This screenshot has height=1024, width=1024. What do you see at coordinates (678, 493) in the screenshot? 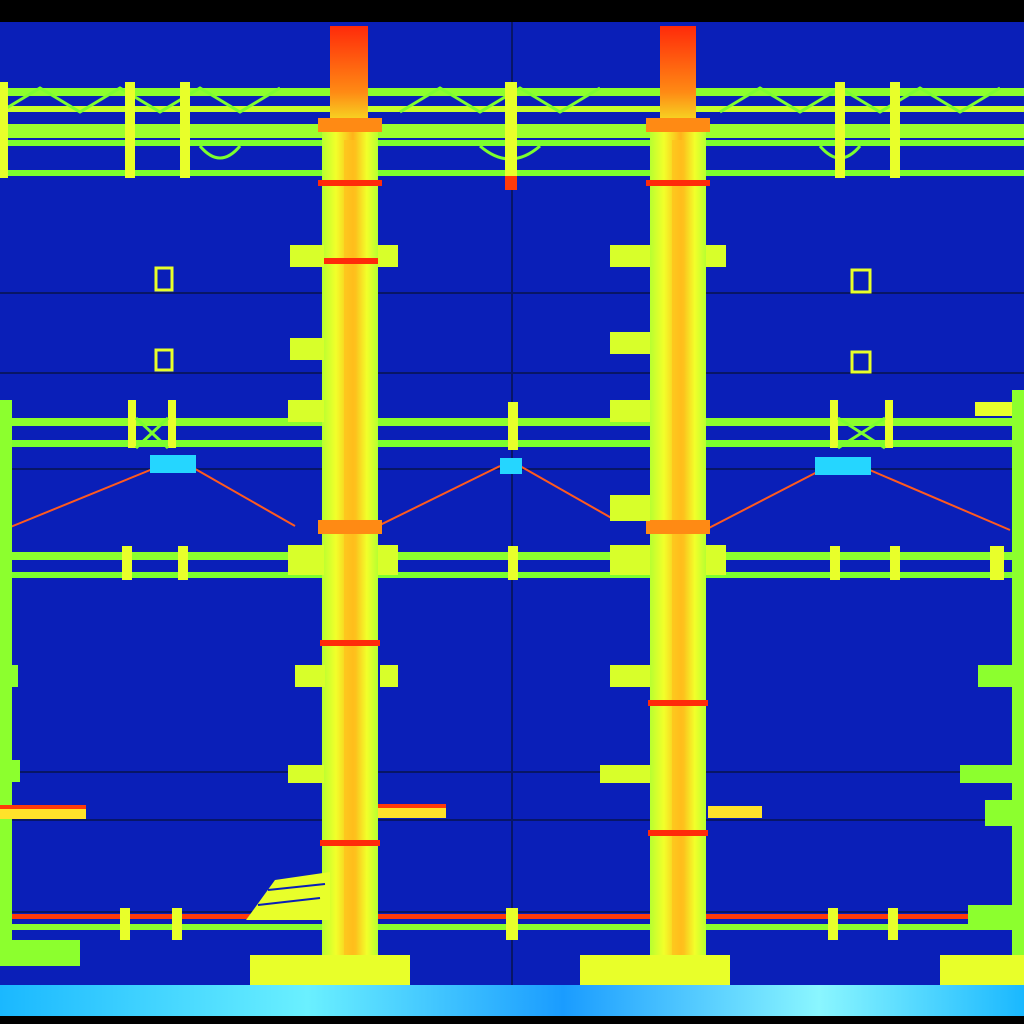
I see `right-main-column` at bounding box center [678, 493].